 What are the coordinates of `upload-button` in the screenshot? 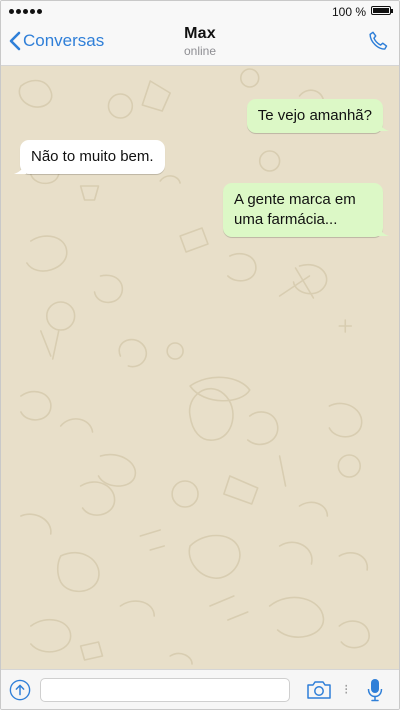 It's located at (20, 692).